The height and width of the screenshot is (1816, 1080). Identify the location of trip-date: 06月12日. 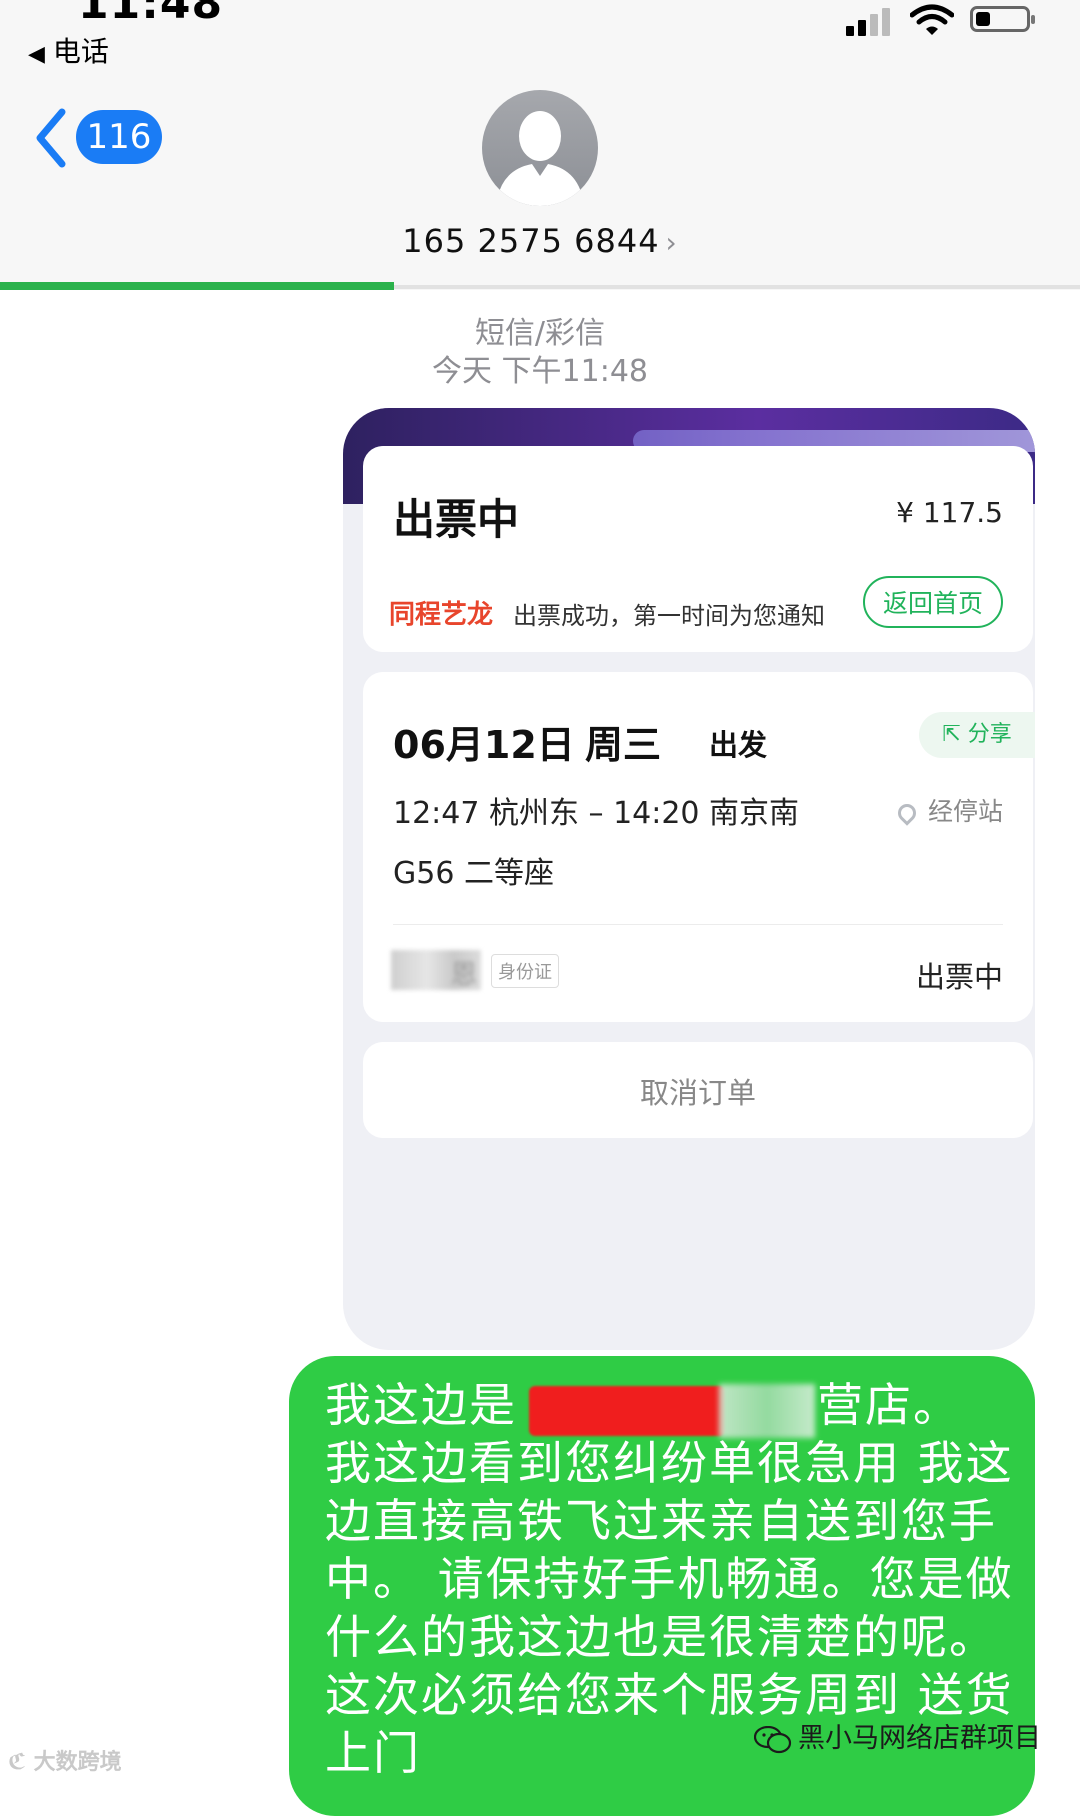
(484, 745).